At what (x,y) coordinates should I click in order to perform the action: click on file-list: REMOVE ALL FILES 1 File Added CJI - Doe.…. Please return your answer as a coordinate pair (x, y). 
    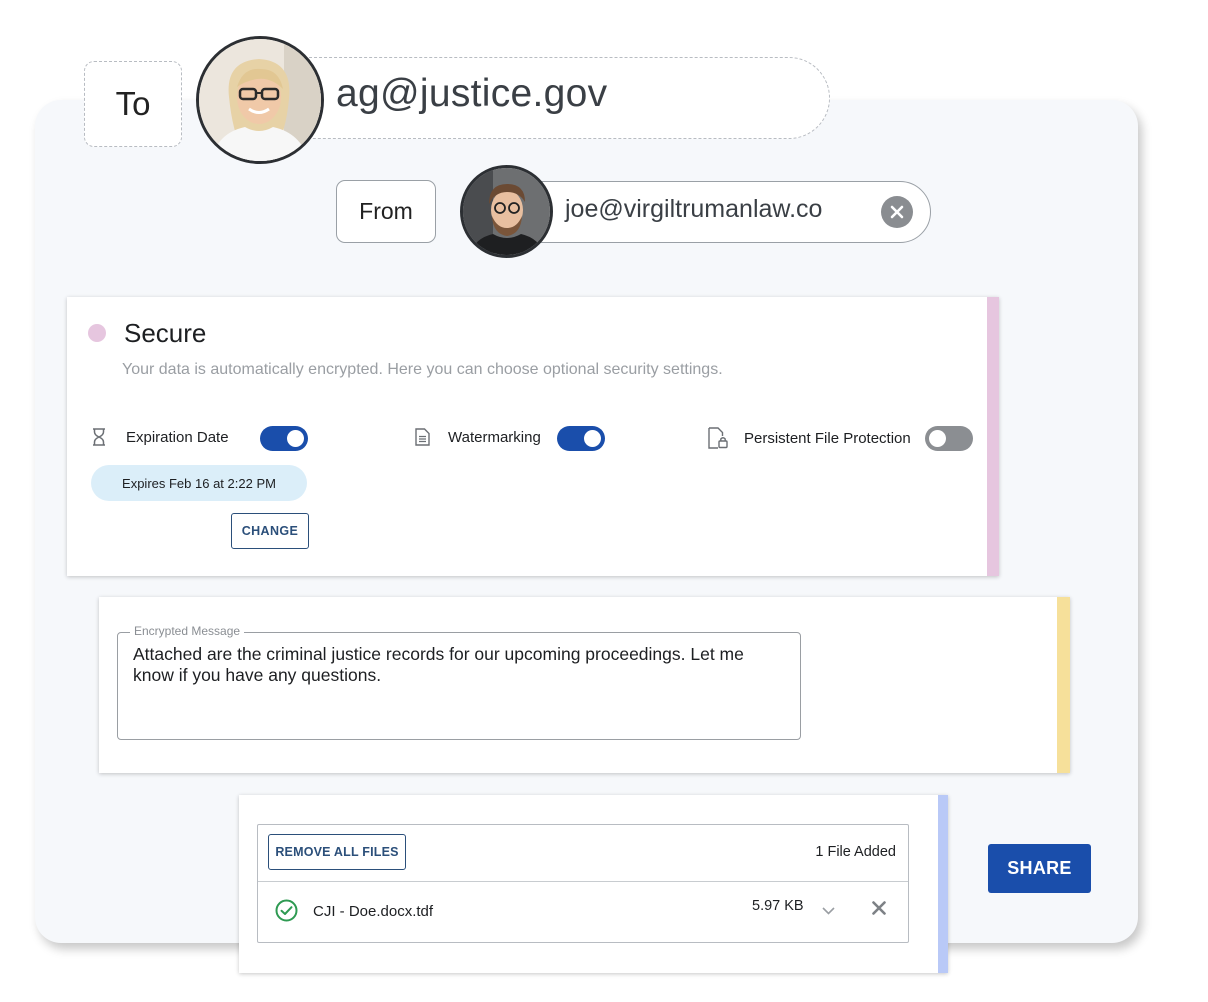
    Looking at the image, I should click on (583, 883).